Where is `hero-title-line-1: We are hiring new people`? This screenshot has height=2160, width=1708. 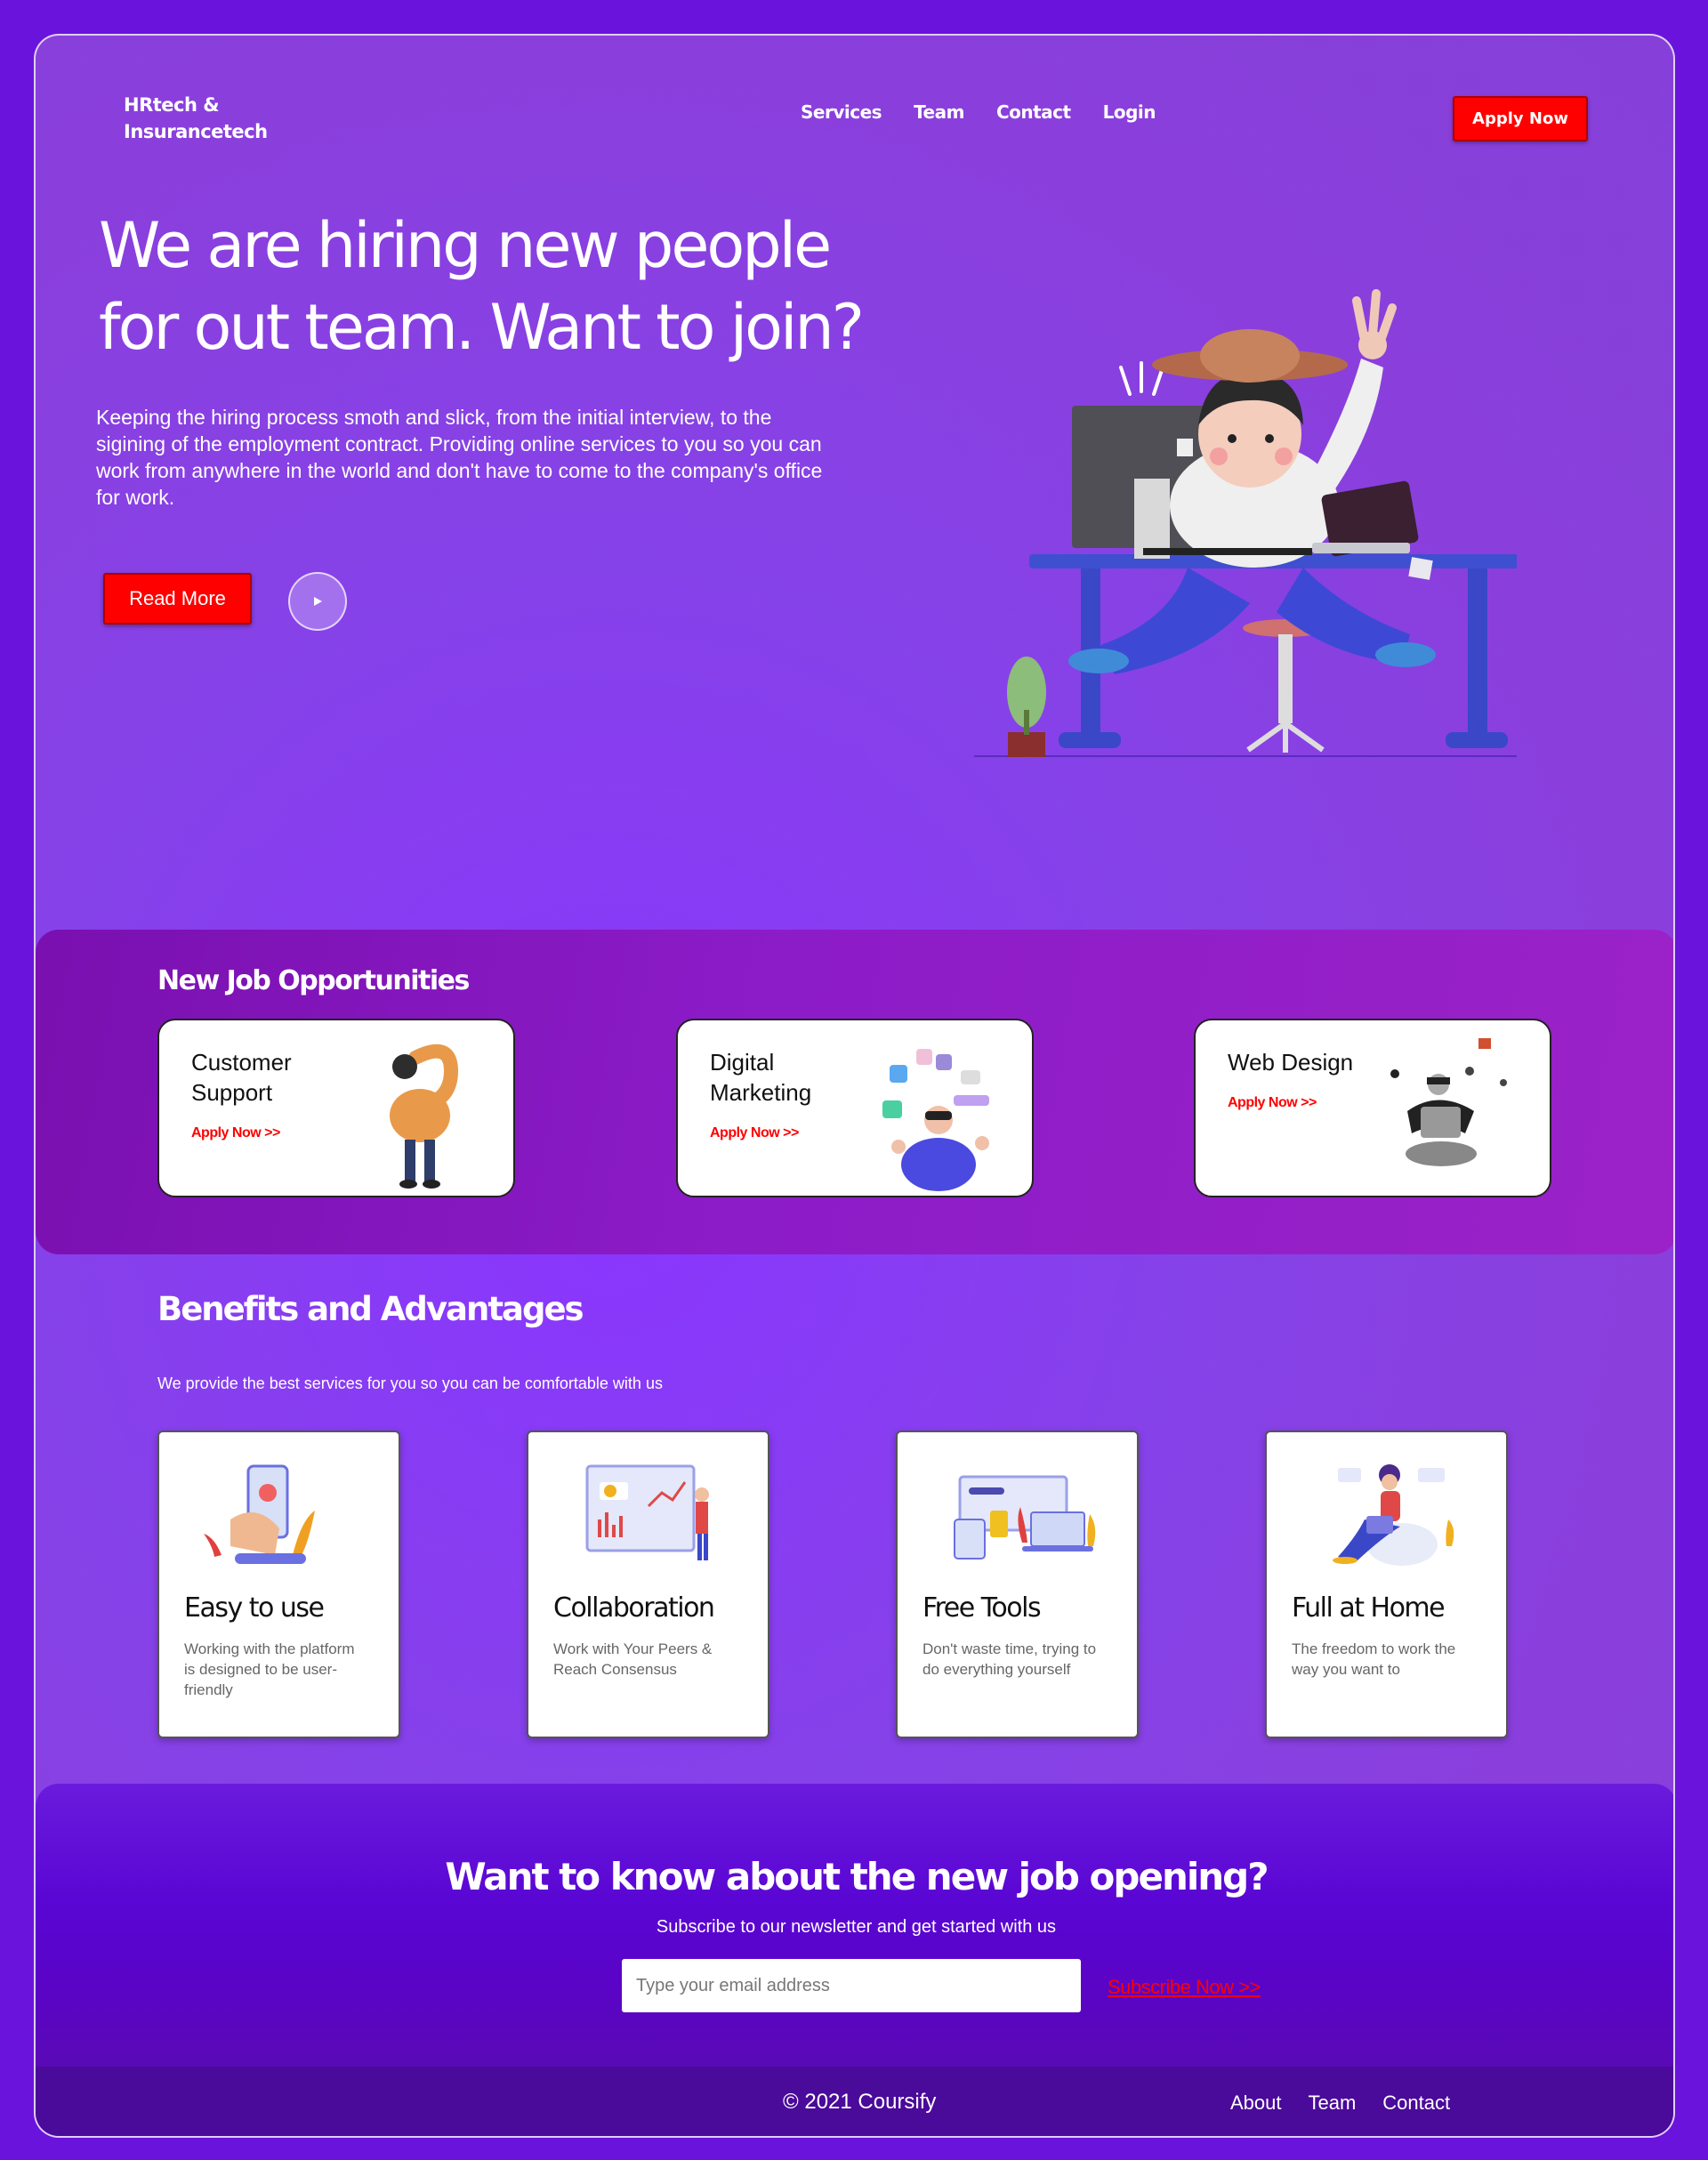
hero-title-line-1: We are hiring new people is located at coordinates (465, 245).